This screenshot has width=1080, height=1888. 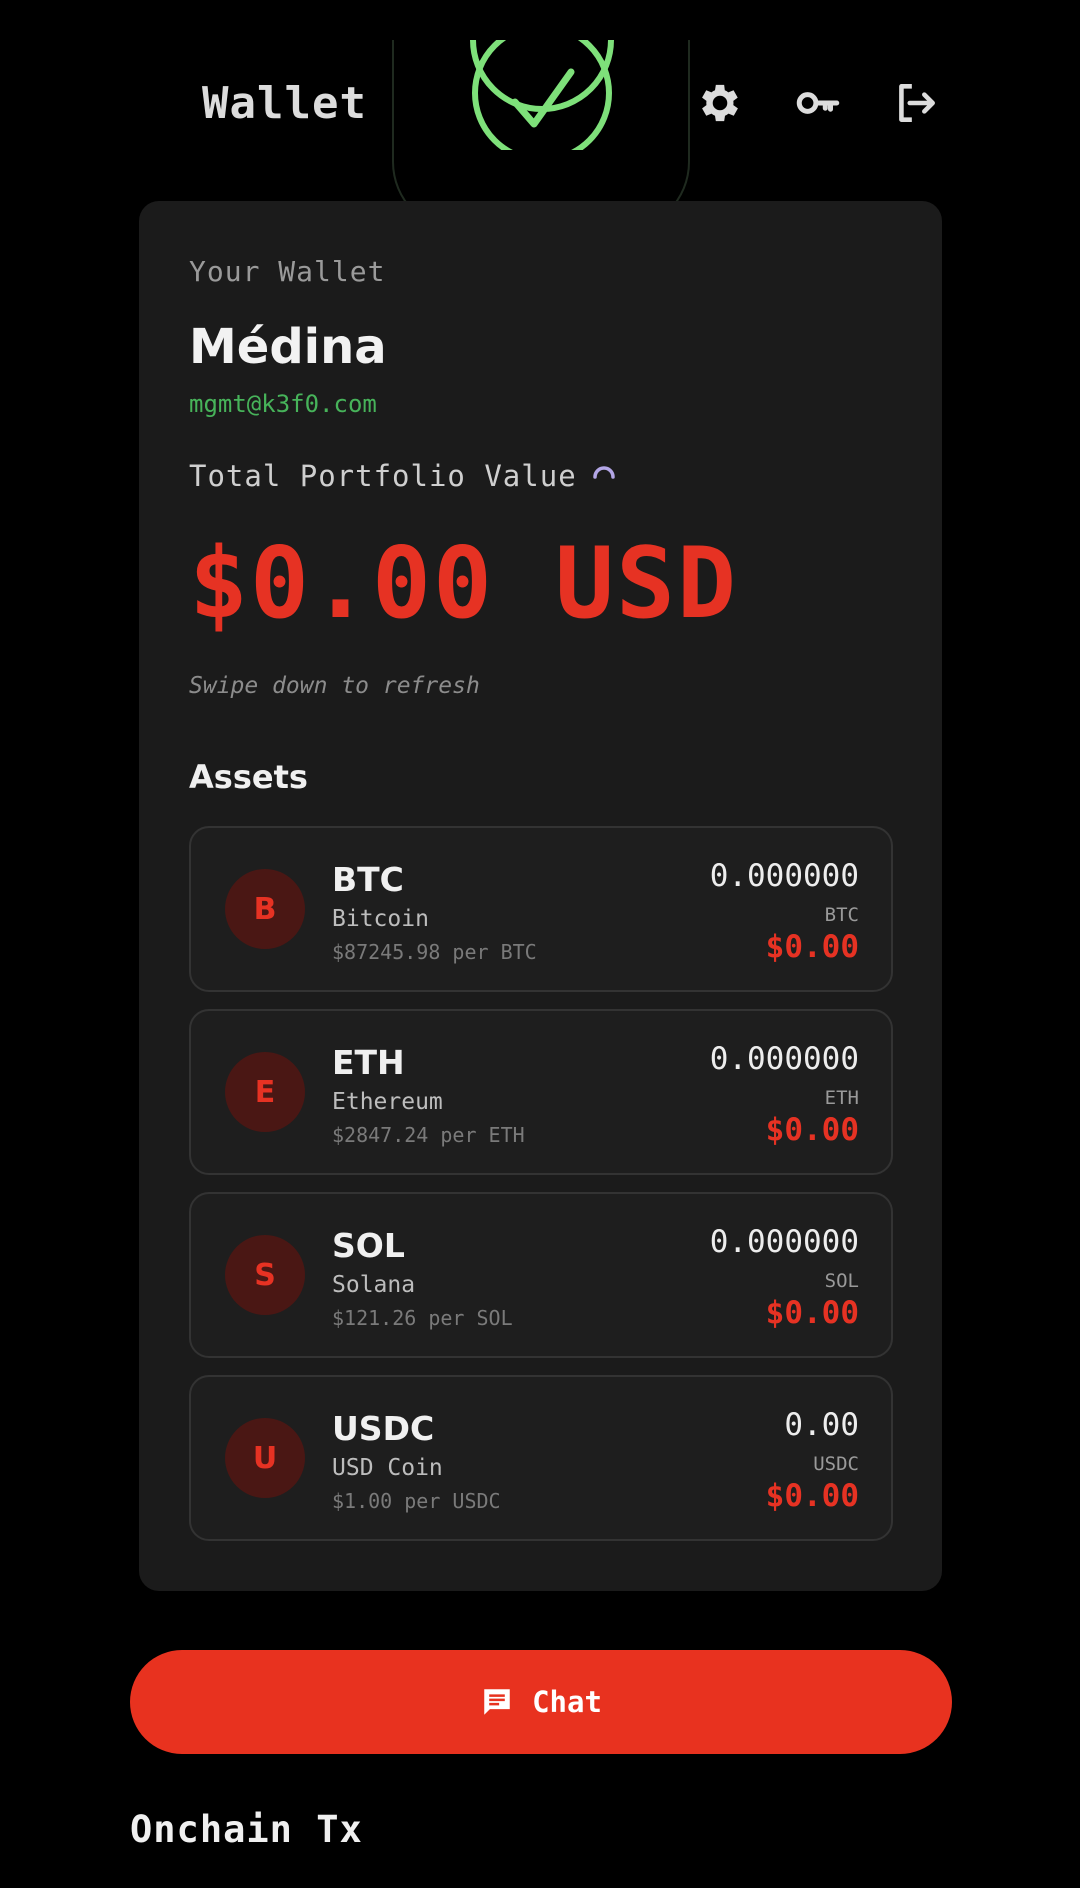 What do you see at coordinates (464, 584) in the screenshot?
I see `portfolio-value: $0.00 USD` at bounding box center [464, 584].